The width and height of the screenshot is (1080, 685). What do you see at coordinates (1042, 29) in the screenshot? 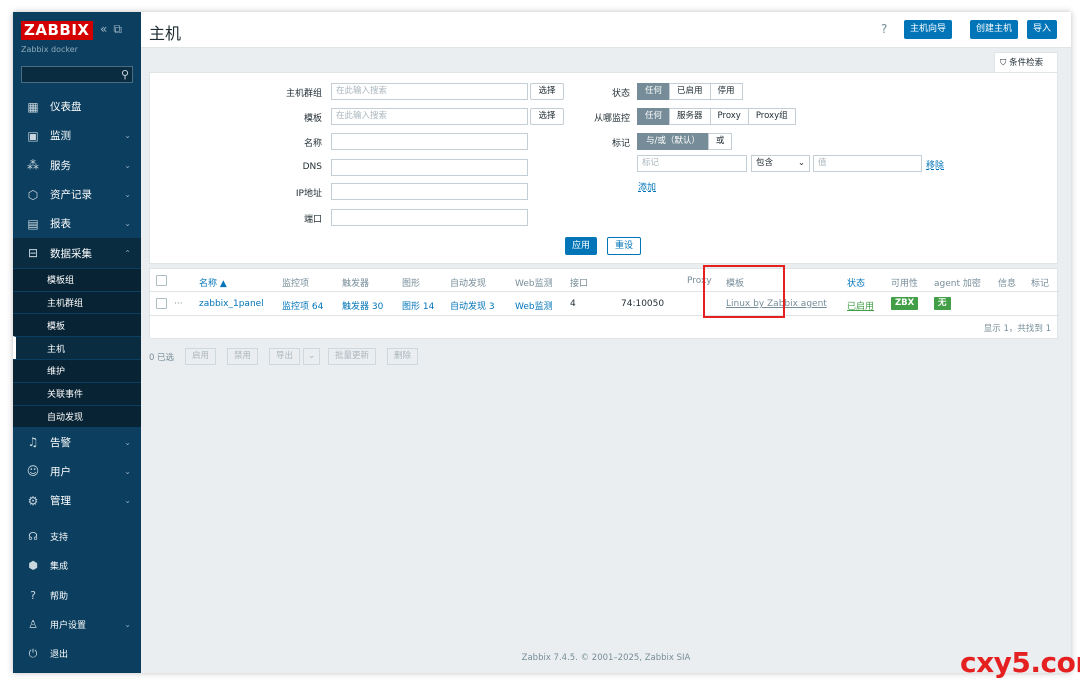
I see `import-button: 导入` at bounding box center [1042, 29].